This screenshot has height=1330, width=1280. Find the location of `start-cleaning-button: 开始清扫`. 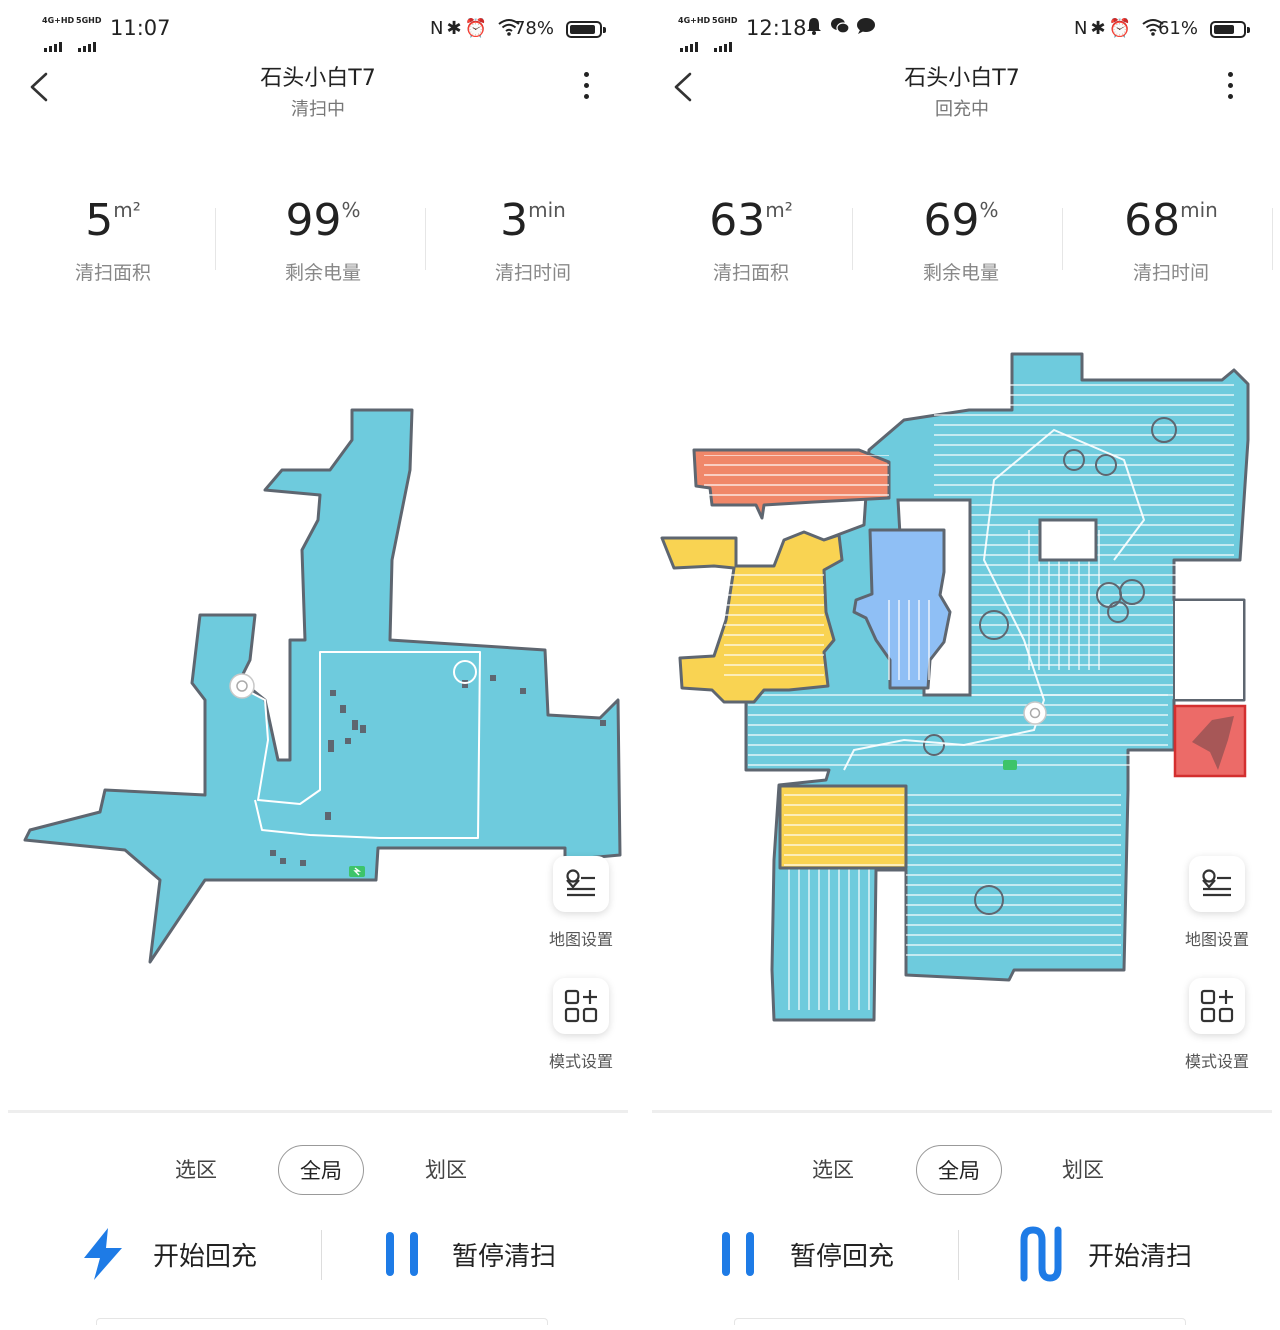

start-cleaning-button: 开始清扫 is located at coordinates (1131, 1254).